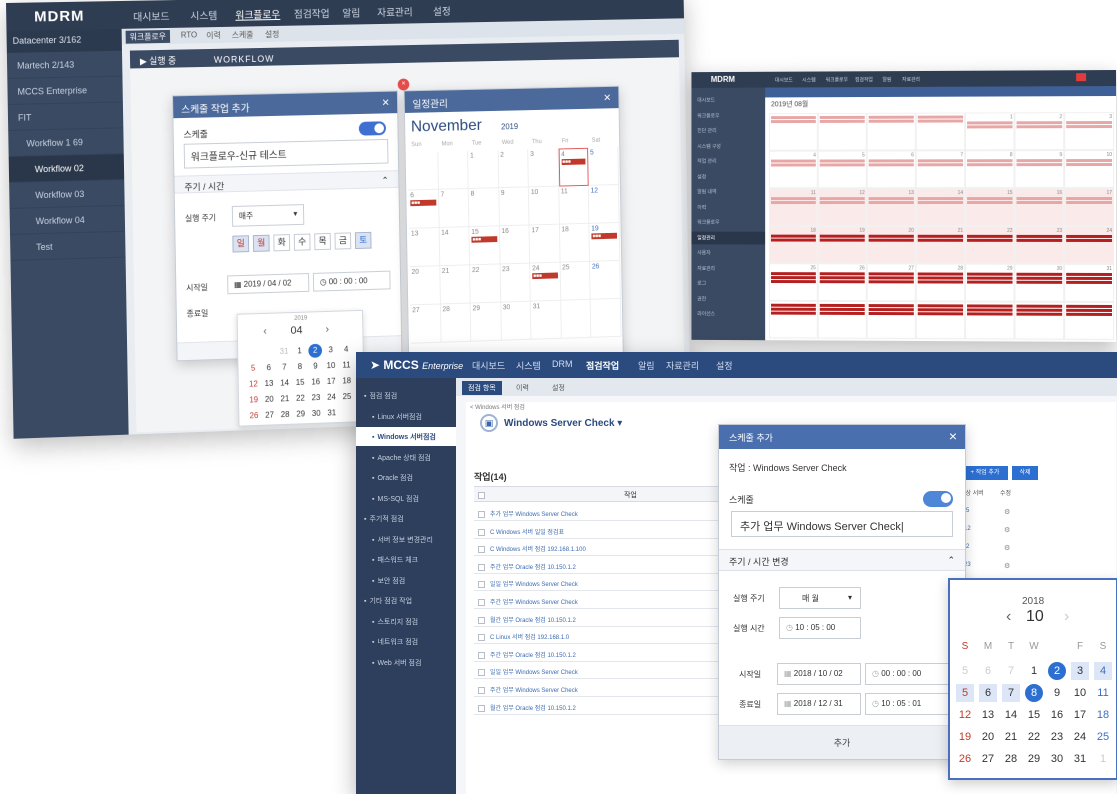  I want to click on picker-day: 3, so click(331, 350).